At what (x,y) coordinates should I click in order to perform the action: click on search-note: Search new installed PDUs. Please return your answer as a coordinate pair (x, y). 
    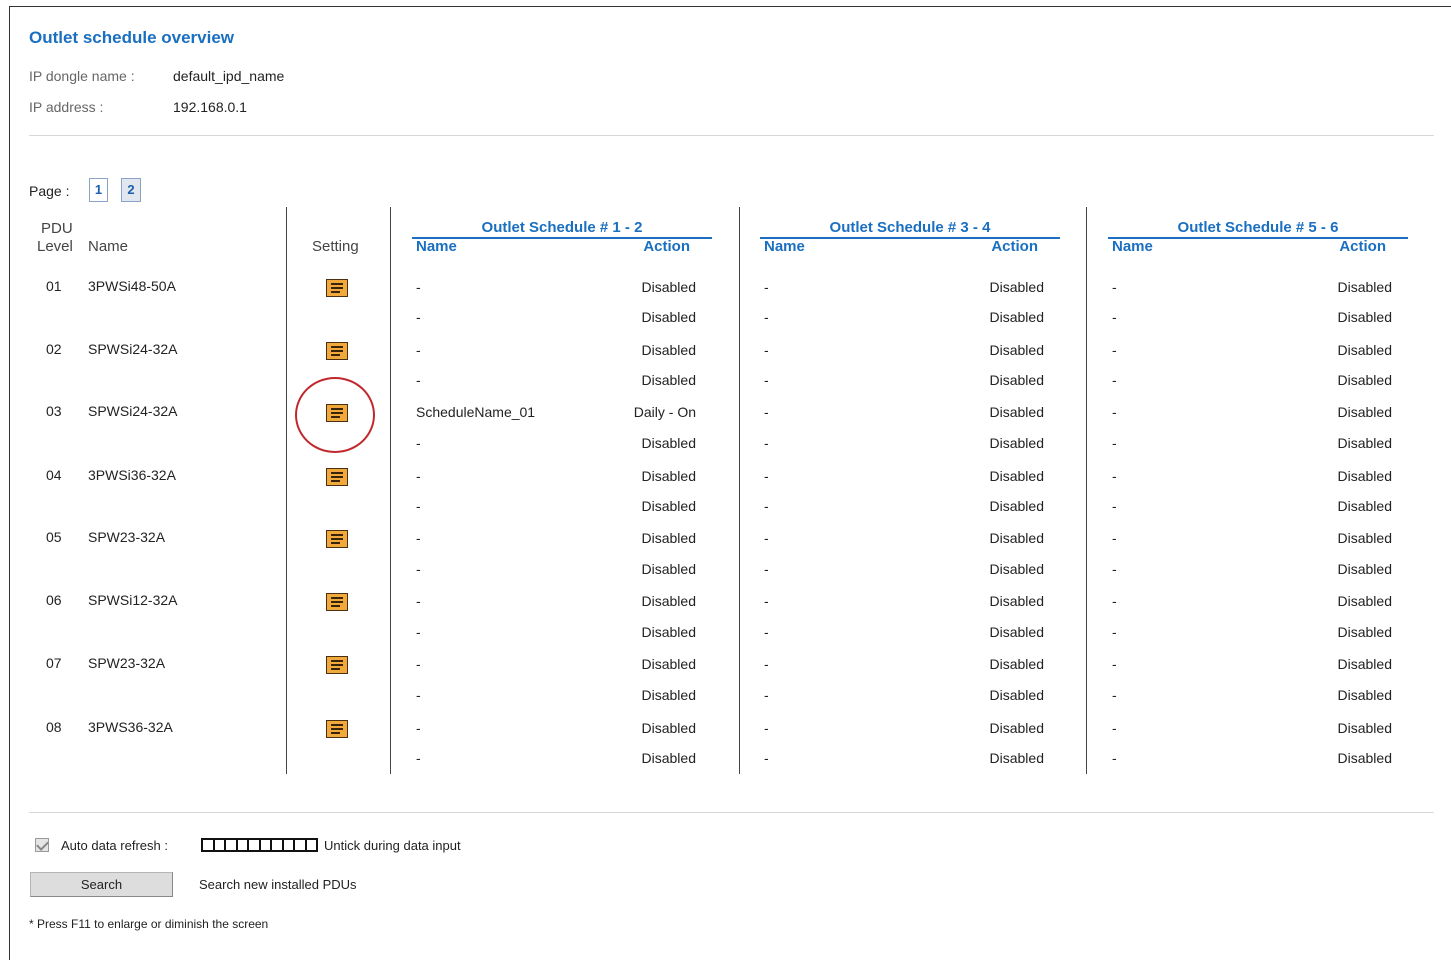
    Looking at the image, I should click on (278, 884).